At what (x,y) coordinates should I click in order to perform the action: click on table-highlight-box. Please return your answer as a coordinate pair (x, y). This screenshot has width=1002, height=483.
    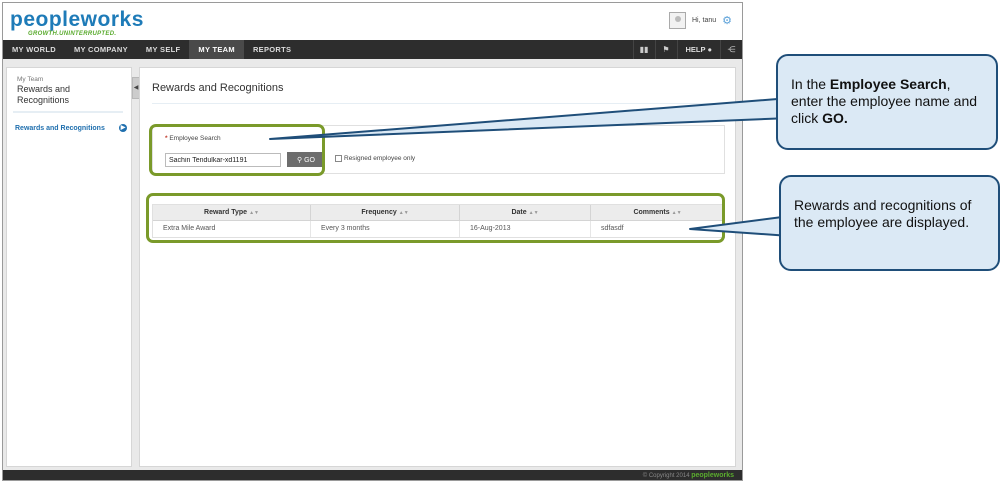
    Looking at the image, I should click on (435, 218).